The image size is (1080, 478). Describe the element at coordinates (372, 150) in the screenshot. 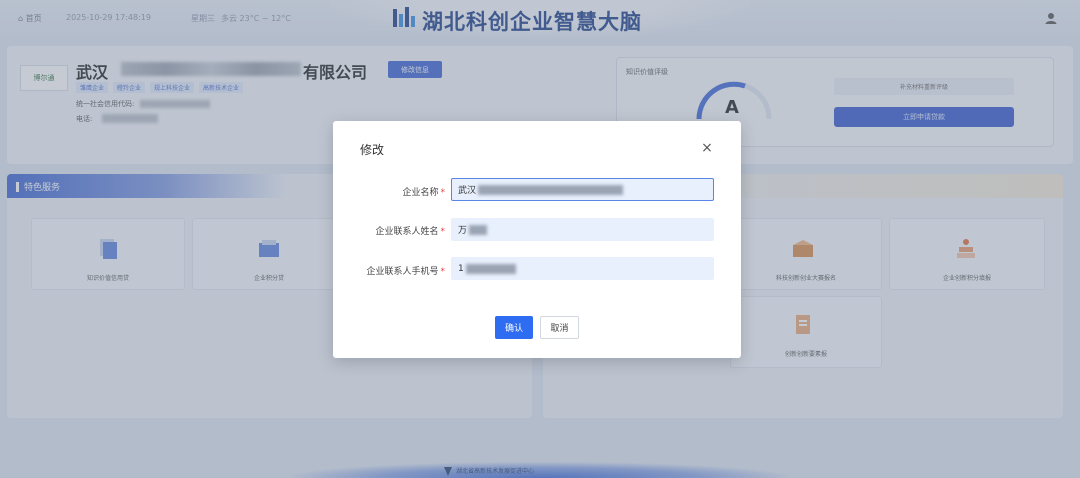

I see `dialog-title: 修改` at that location.